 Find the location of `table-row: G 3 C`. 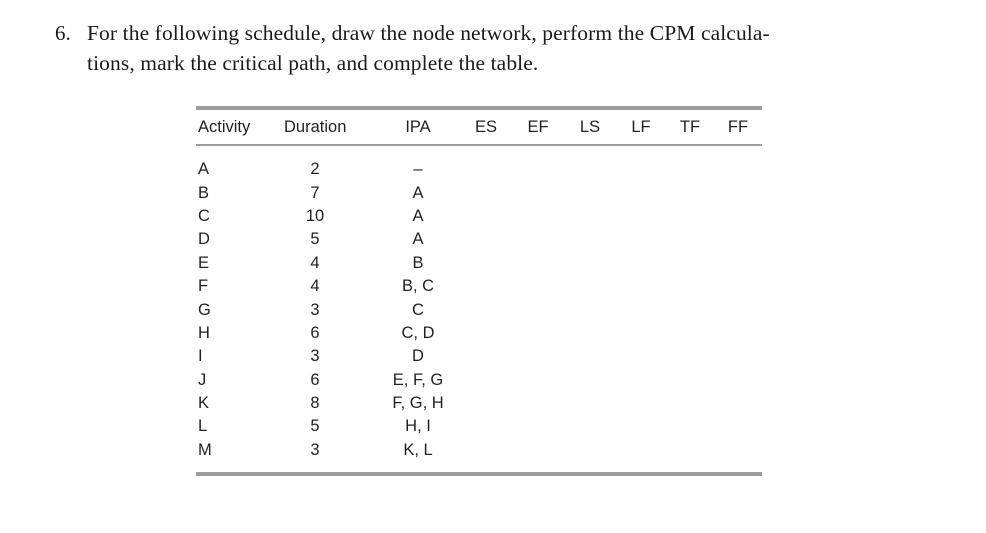

table-row: G 3 C is located at coordinates (479, 309).